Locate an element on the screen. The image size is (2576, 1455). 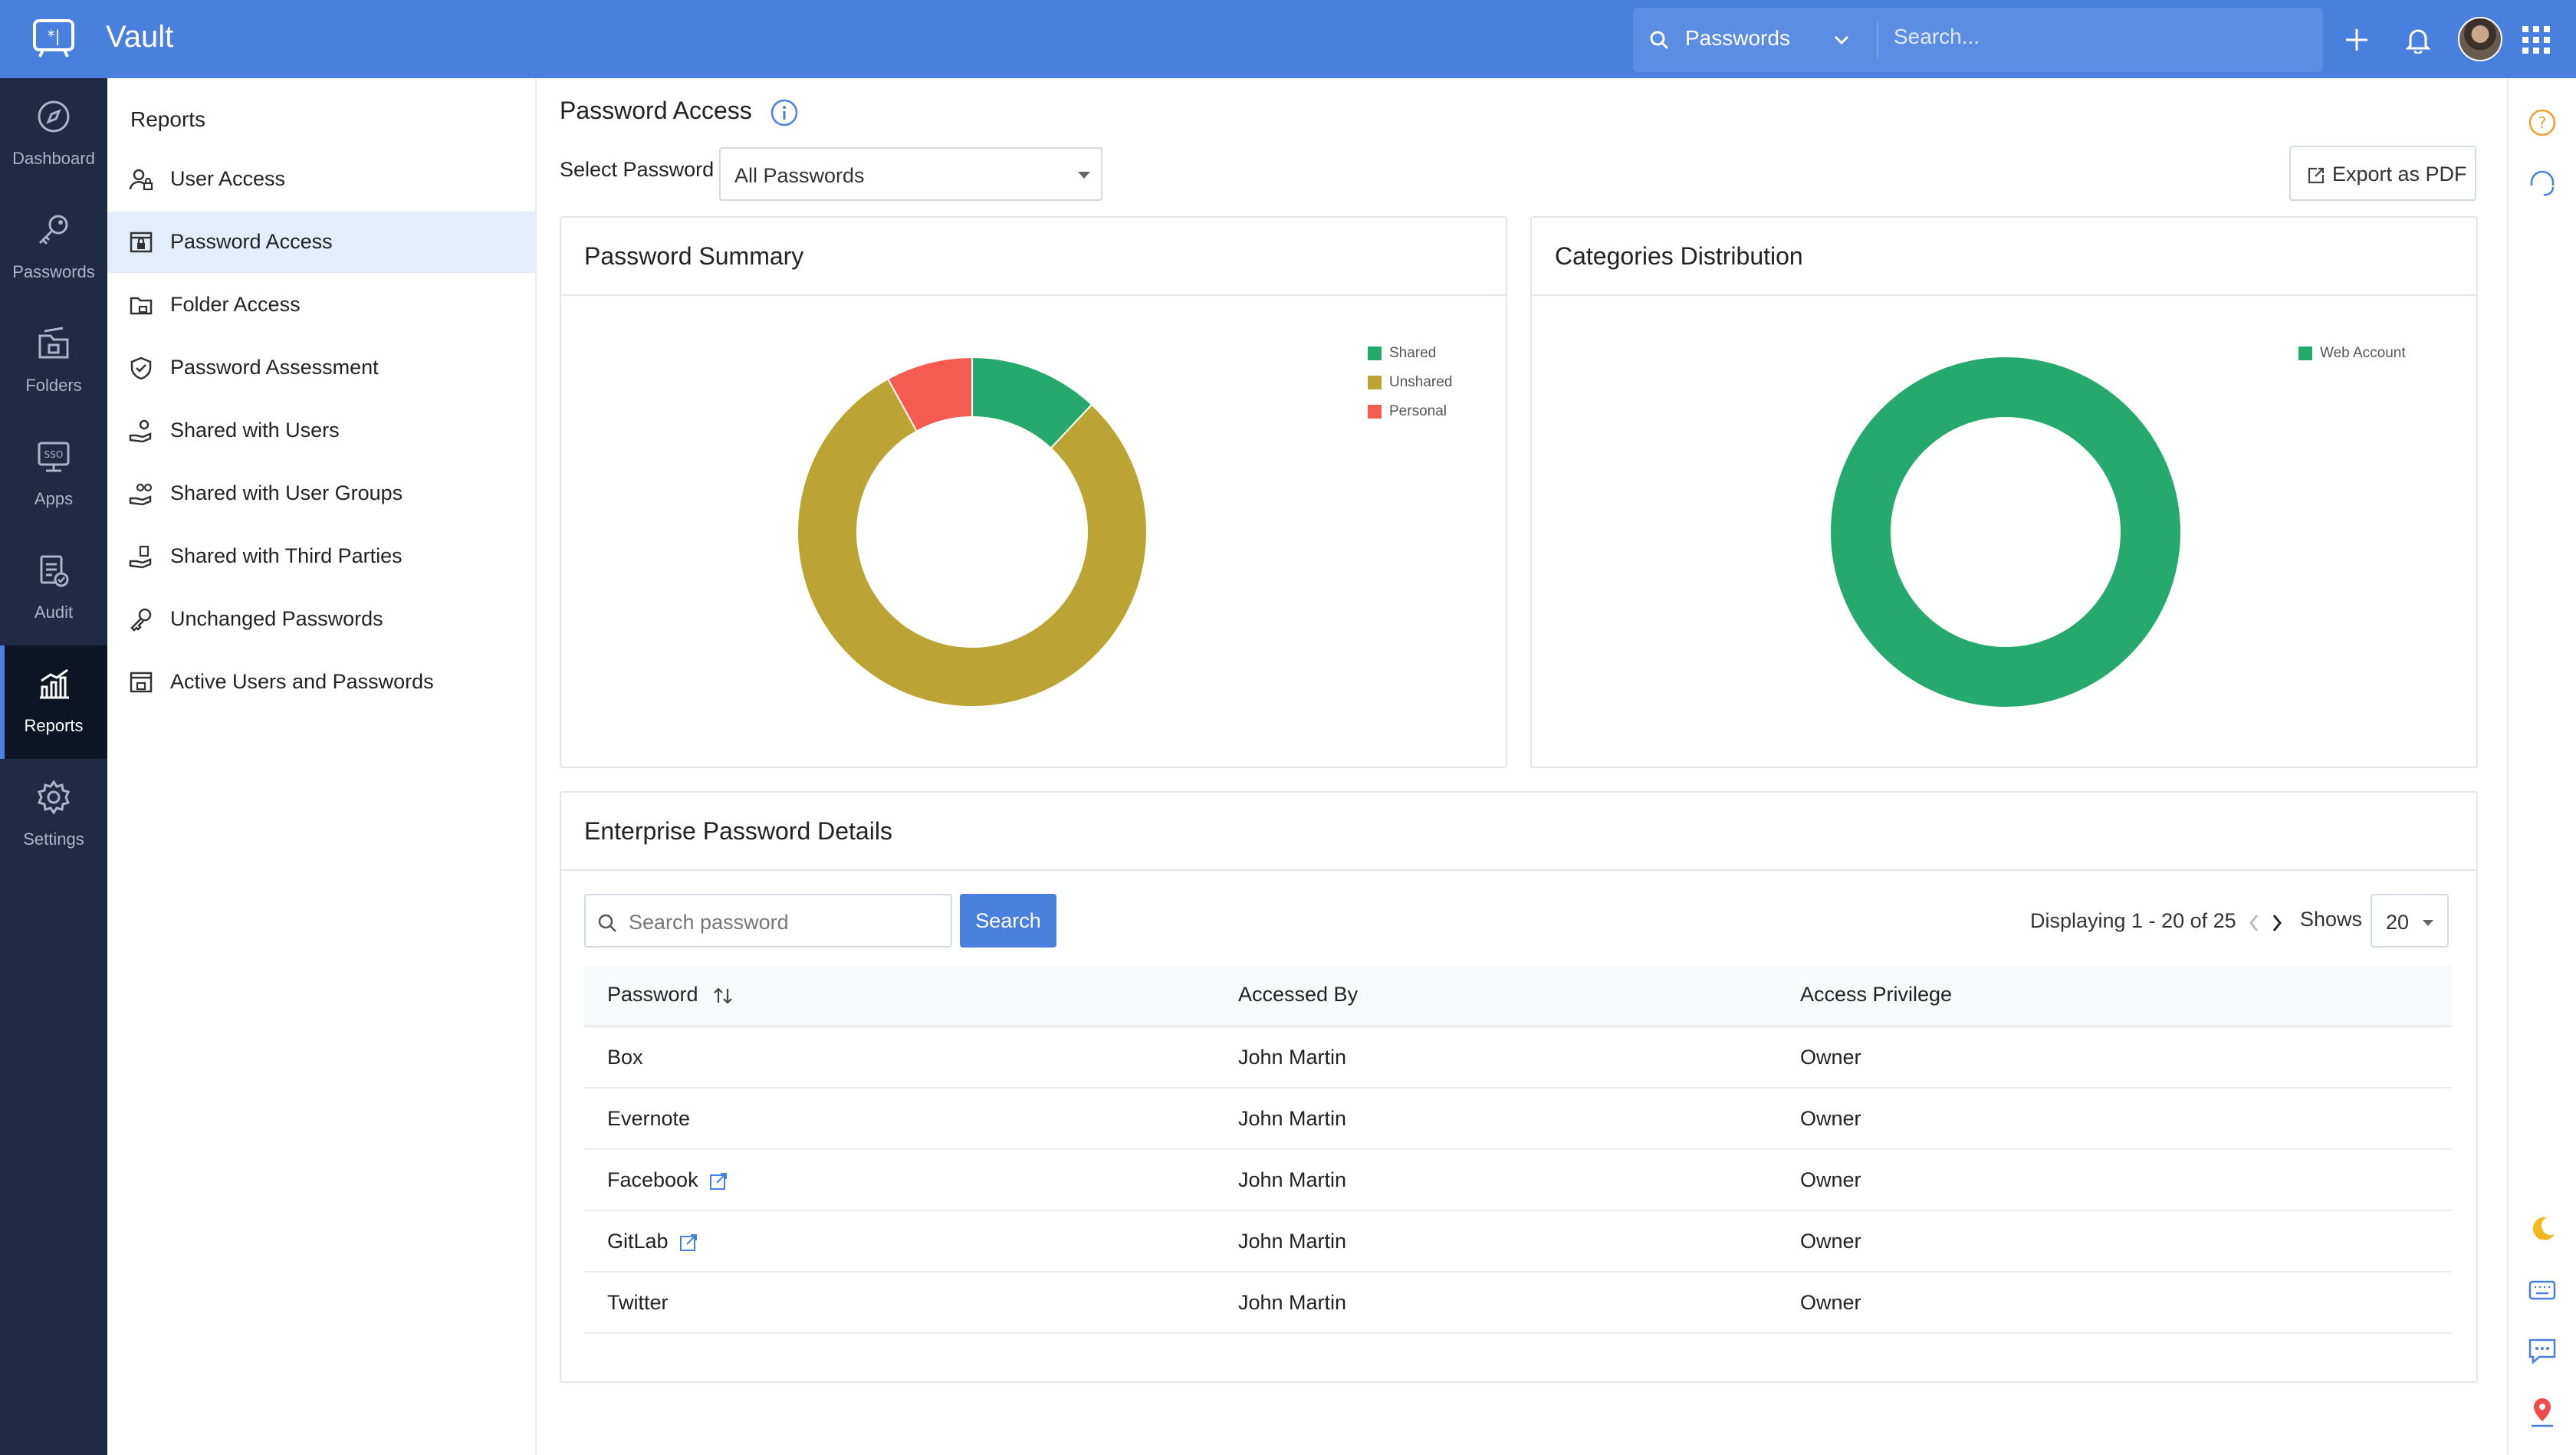
rail-item-passwords: Passwords is located at coordinates (53, 248).